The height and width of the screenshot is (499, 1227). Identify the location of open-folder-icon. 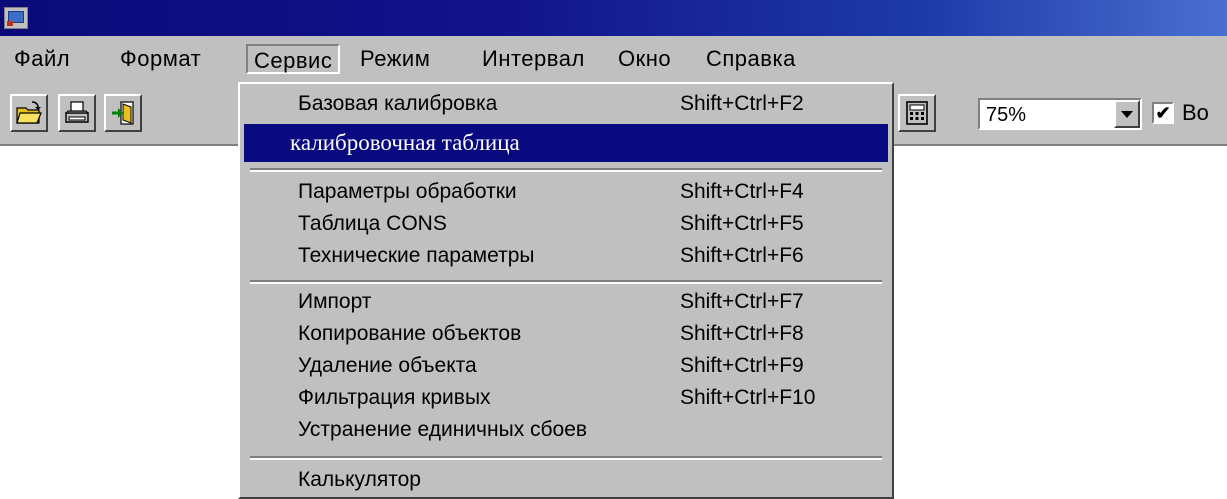
(29, 112).